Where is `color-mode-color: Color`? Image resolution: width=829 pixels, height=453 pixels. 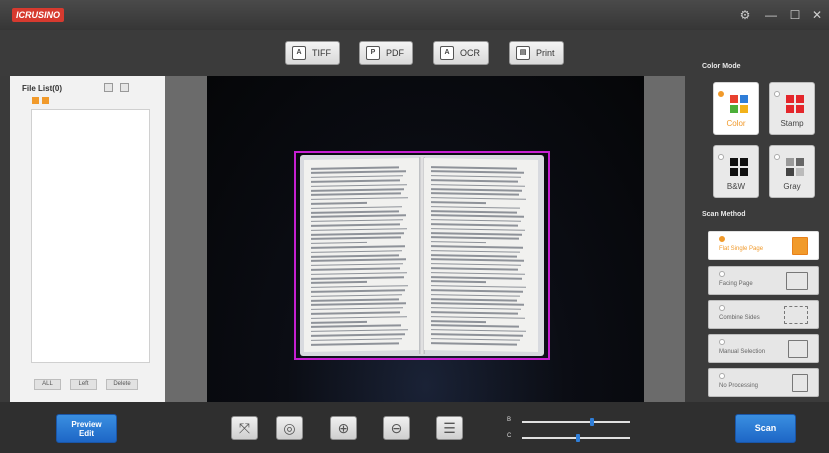
color-mode-color: Color is located at coordinates (736, 108).